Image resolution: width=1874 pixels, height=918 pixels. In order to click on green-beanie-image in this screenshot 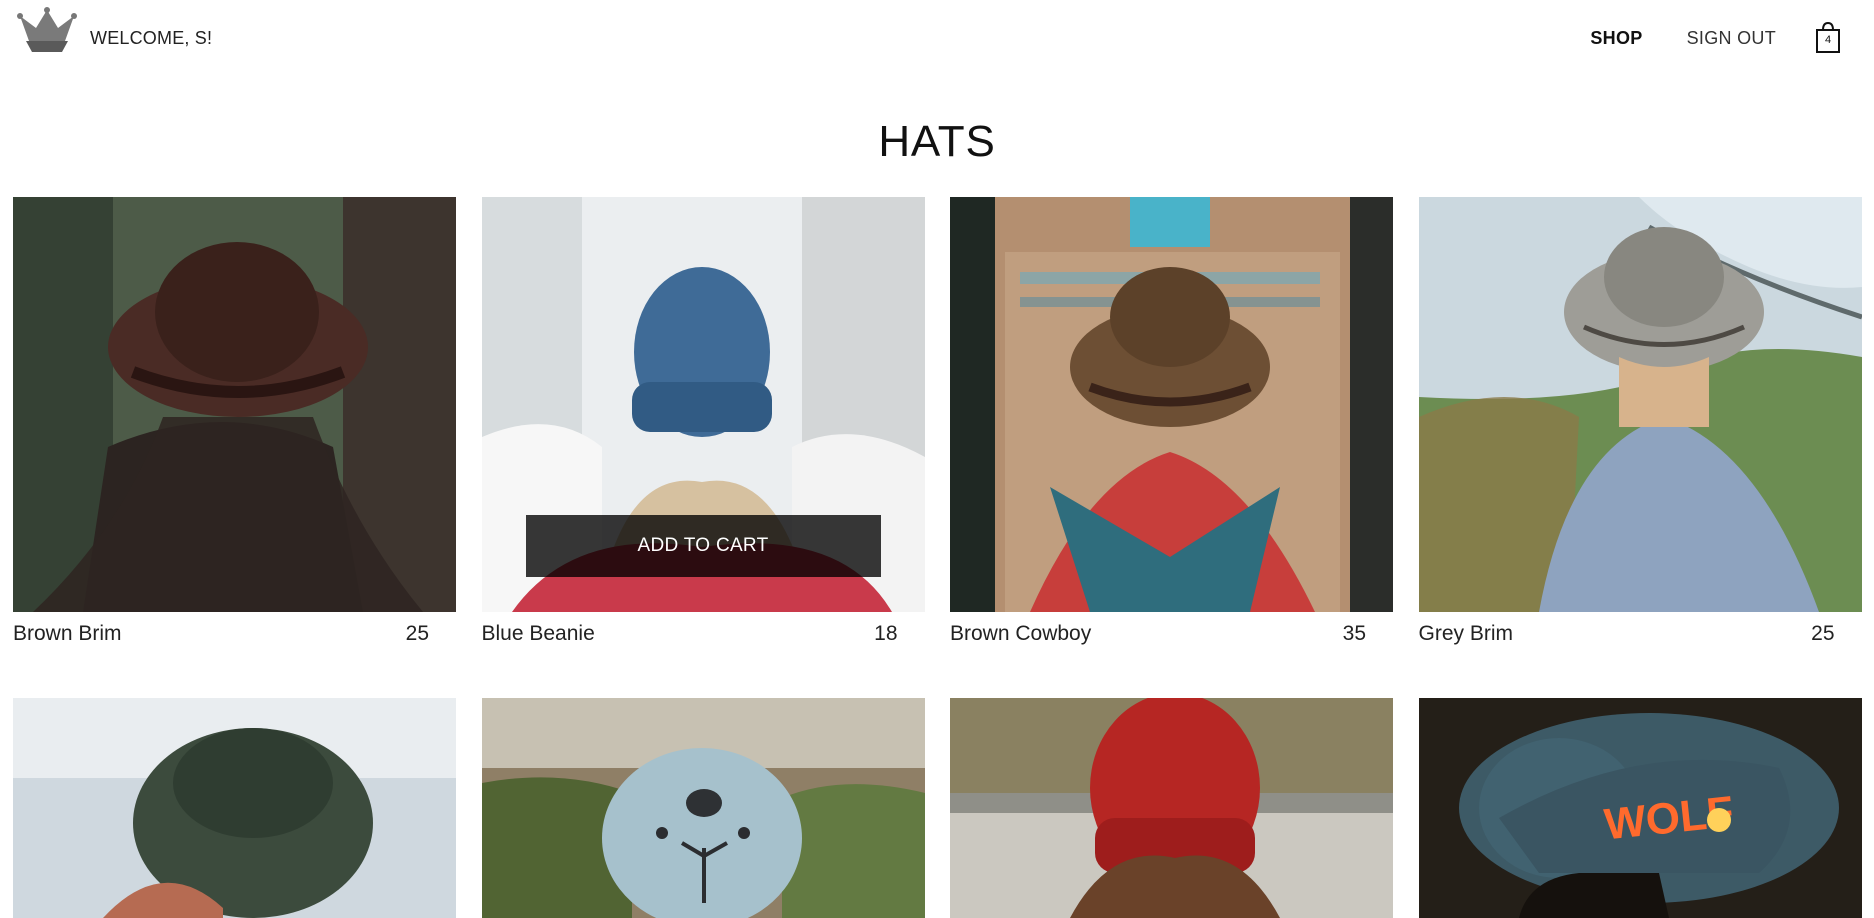, I will do `click(234, 808)`.